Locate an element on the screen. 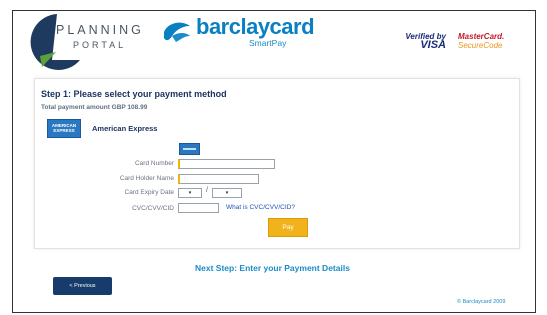 The image size is (547, 315). cvc-help-link: What is CVC/CVV/CID? is located at coordinates (260, 207).